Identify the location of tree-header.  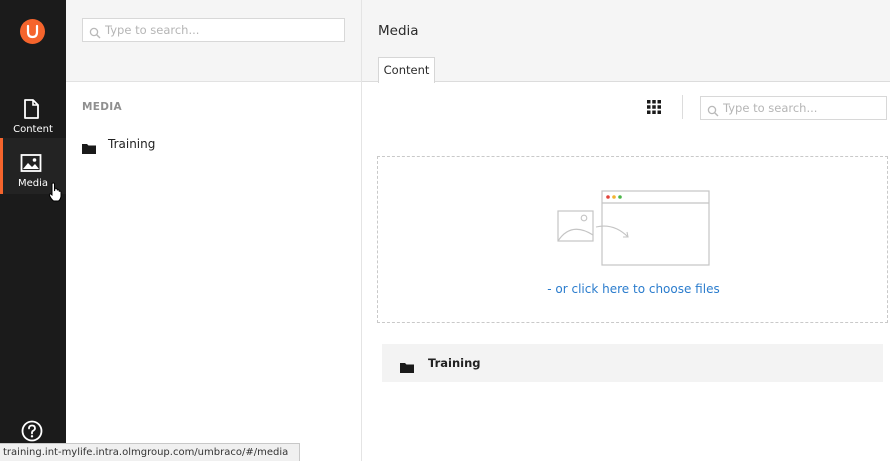
(213, 41).